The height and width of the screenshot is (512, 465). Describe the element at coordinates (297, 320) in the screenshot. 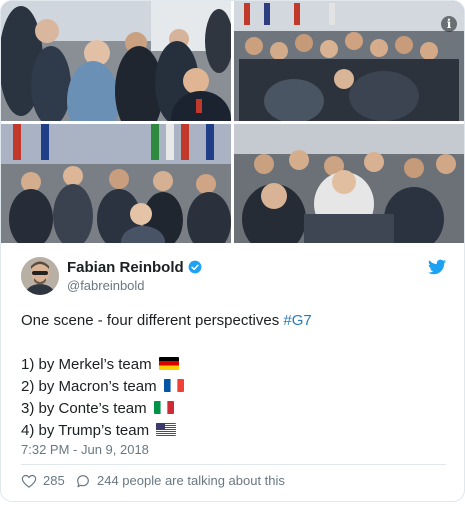

I see `hashtag-link: #G7` at that location.